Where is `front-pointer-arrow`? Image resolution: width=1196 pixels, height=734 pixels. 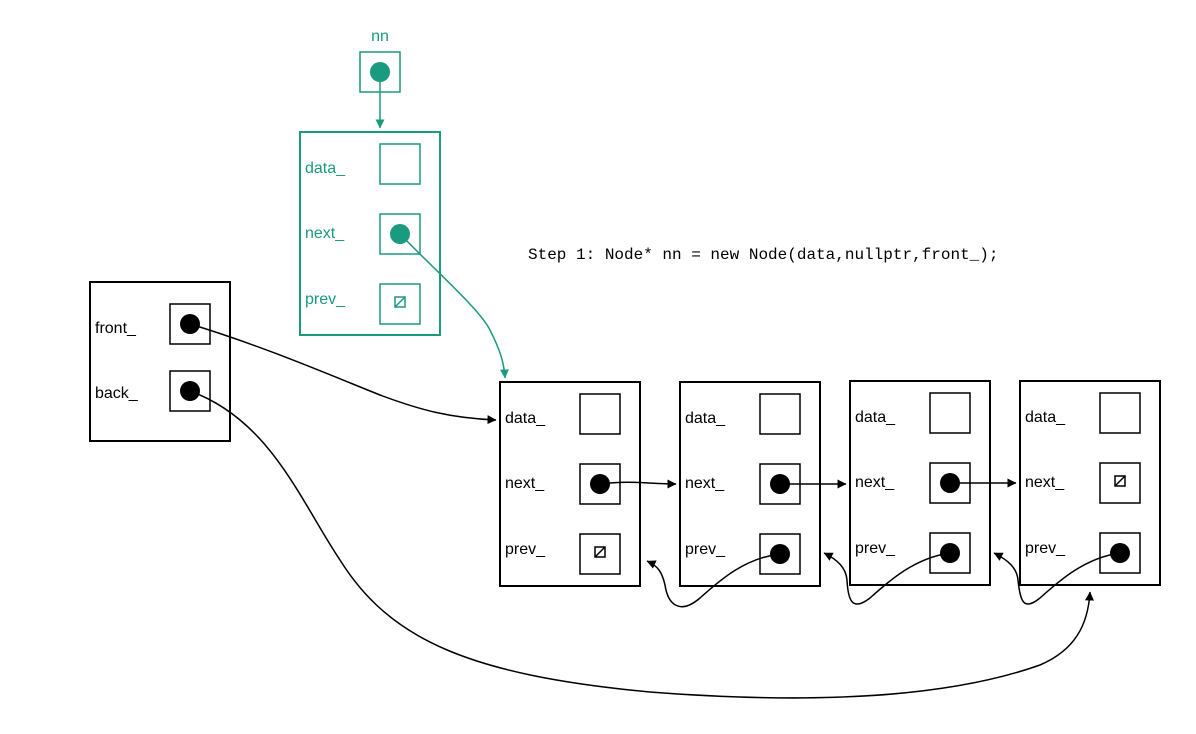
front-pointer-arrow is located at coordinates (343, 374).